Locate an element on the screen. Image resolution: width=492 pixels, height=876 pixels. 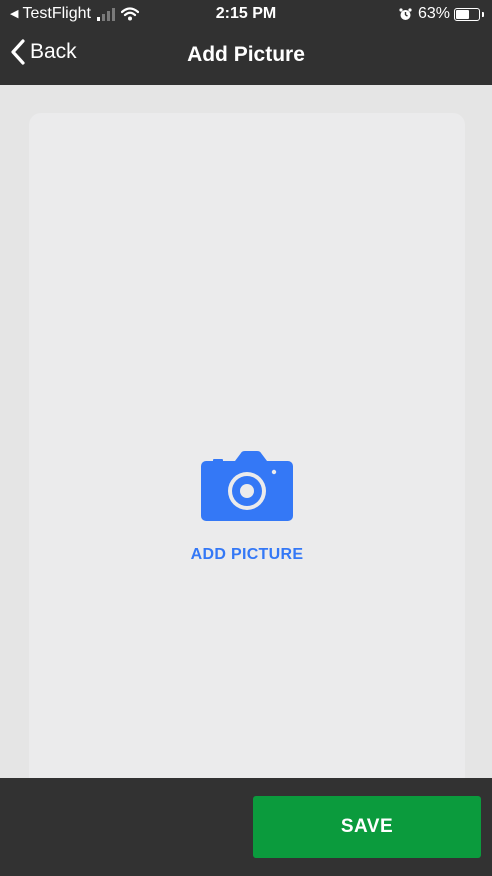
camera-button is located at coordinates (247, 486).